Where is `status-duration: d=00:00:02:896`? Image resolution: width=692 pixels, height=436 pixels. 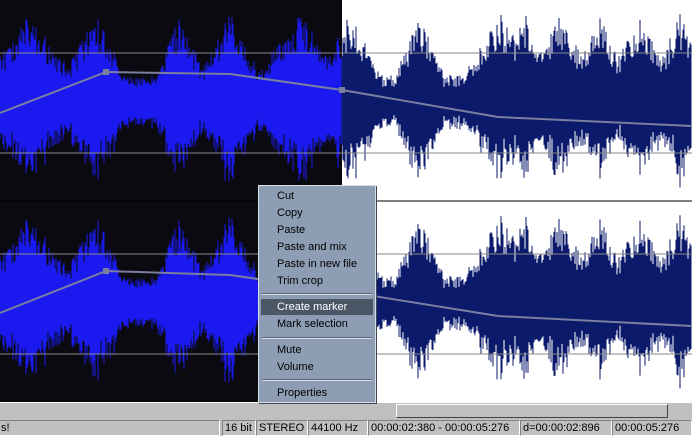
status-duration: d=00:00:02:896 is located at coordinates (566, 428).